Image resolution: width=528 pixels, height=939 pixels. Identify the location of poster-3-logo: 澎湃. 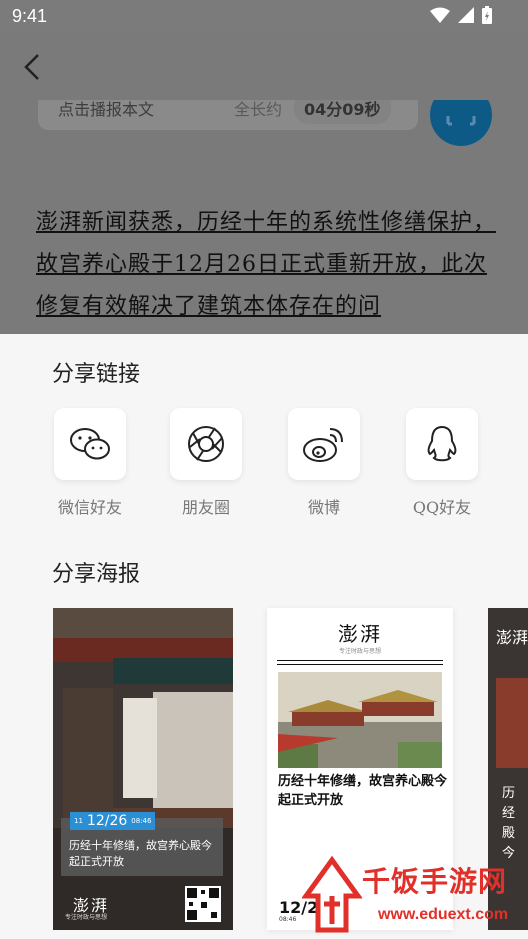
(512, 637).